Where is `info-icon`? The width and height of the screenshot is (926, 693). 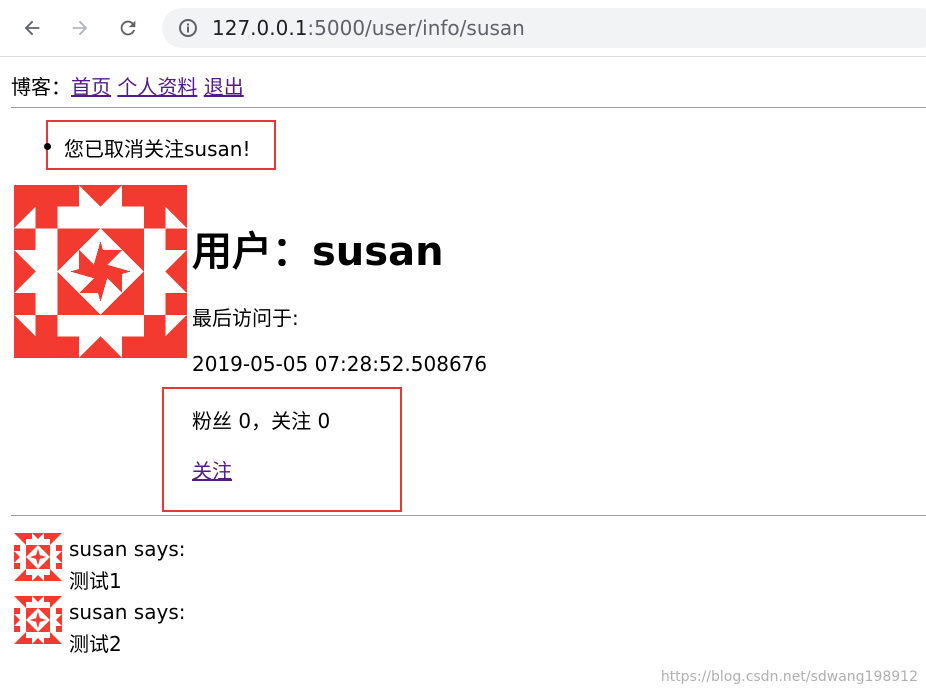
info-icon is located at coordinates (188, 28).